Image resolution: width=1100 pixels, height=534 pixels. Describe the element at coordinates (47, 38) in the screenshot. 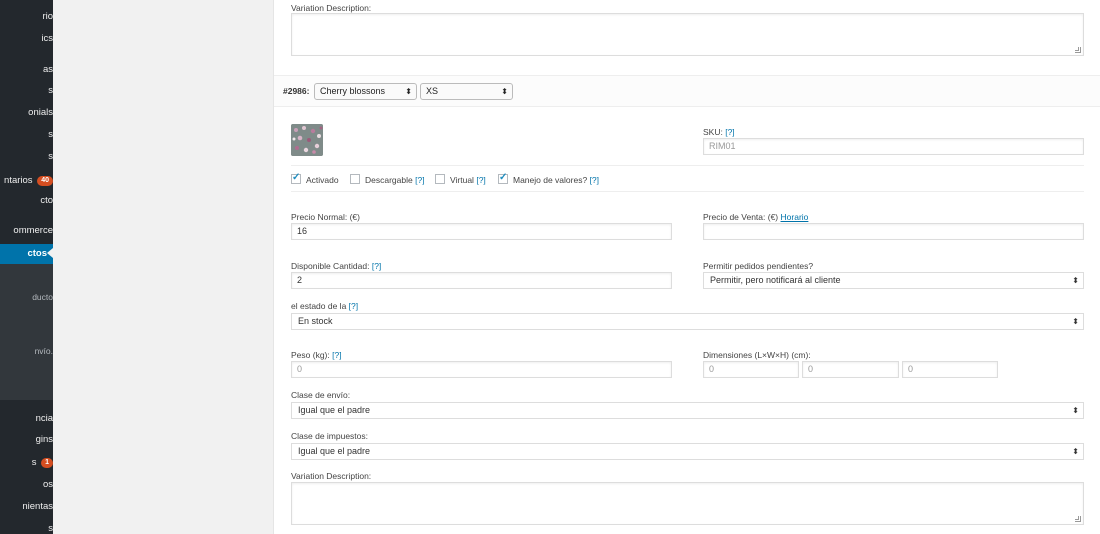

I see `sidebar-item-label: ics` at that location.